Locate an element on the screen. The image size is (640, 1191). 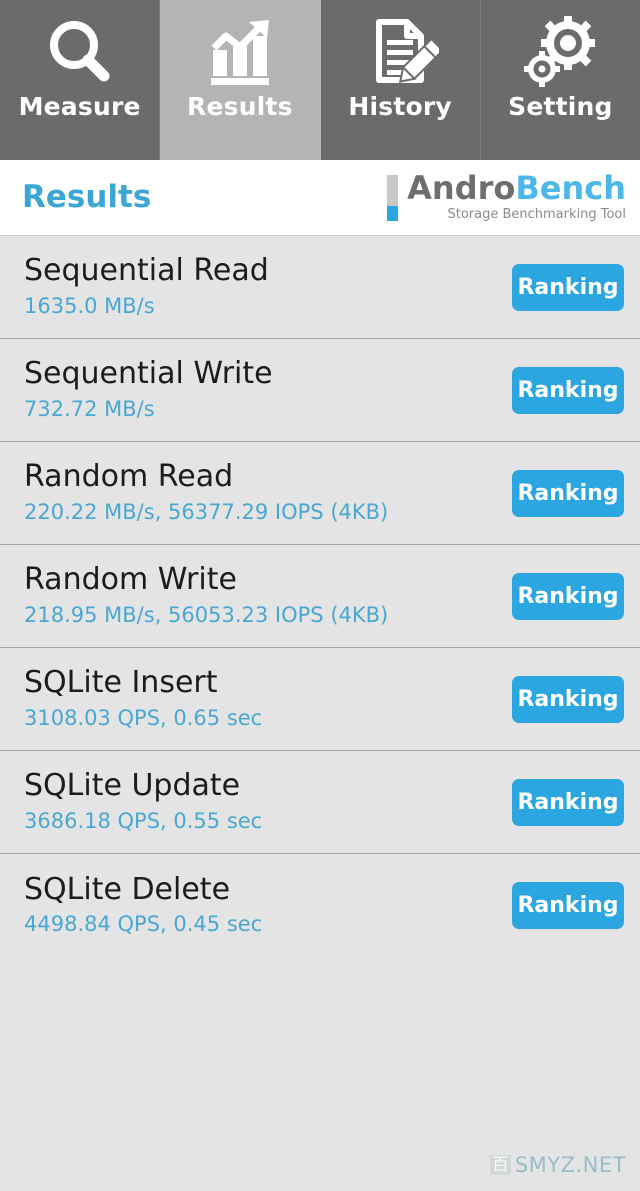
result-name: SQLite Insert is located at coordinates (121, 683).